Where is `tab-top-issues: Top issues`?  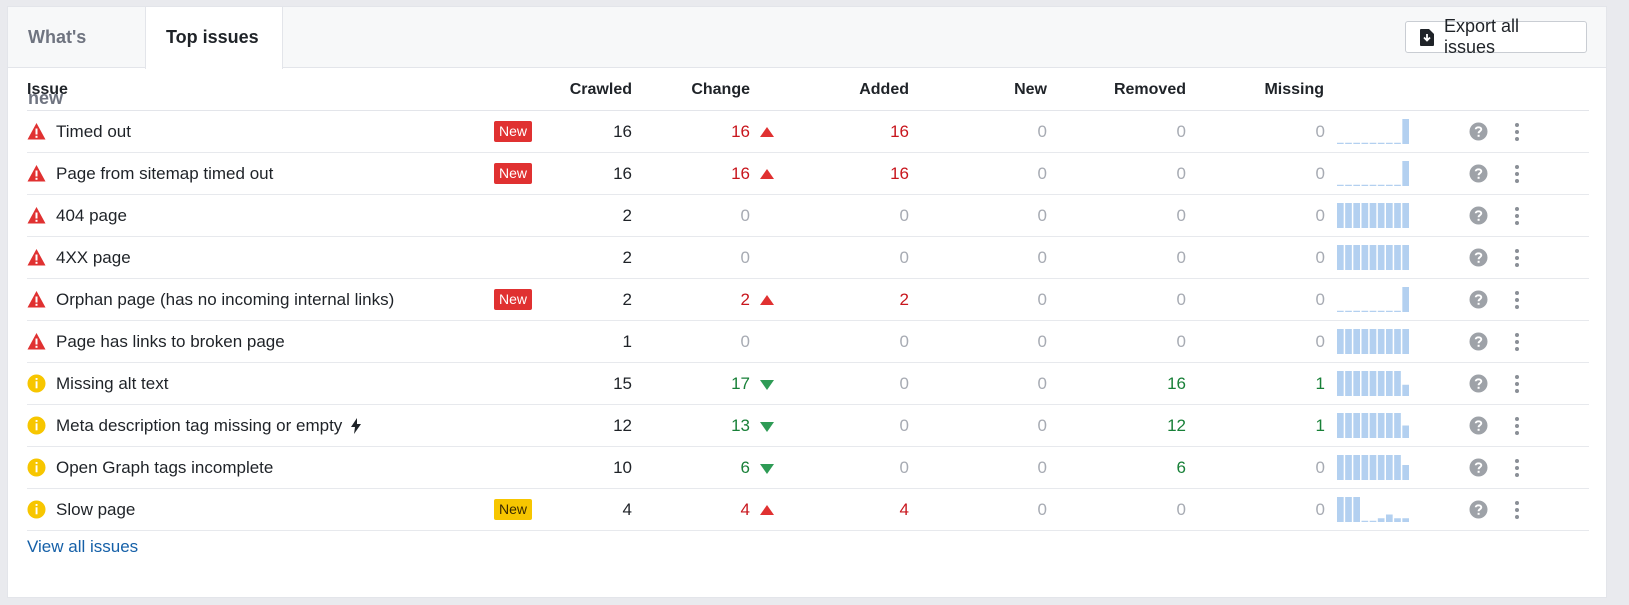 tab-top-issues: Top issues is located at coordinates (214, 38).